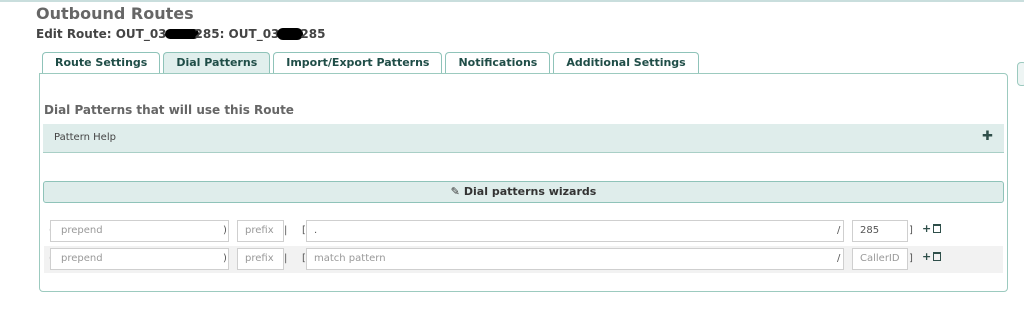  Describe the element at coordinates (498, 63) in the screenshot. I see `tab-notifications: Notifications` at that location.